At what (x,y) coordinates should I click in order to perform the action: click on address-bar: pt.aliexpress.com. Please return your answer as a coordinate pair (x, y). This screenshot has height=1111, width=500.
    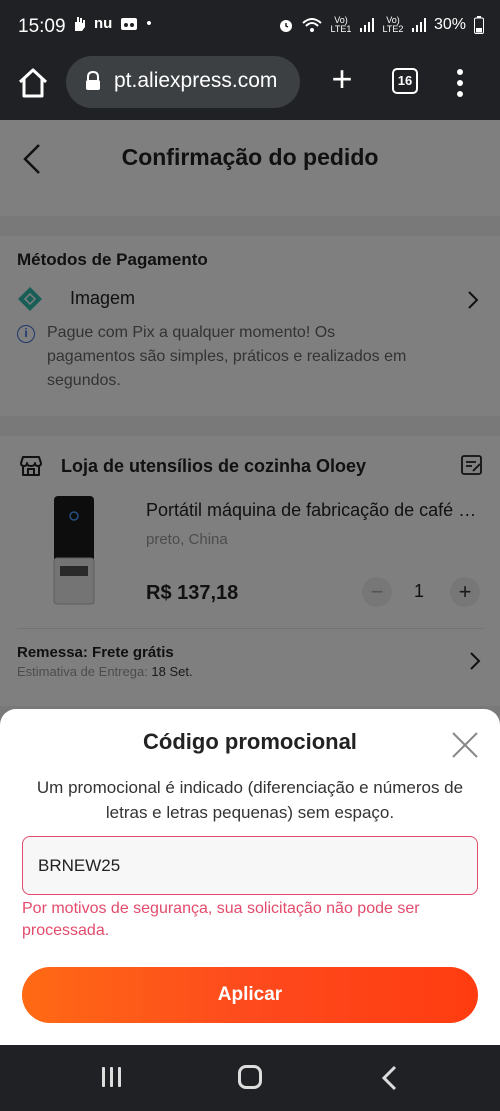
    Looking at the image, I should click on (183, 82).